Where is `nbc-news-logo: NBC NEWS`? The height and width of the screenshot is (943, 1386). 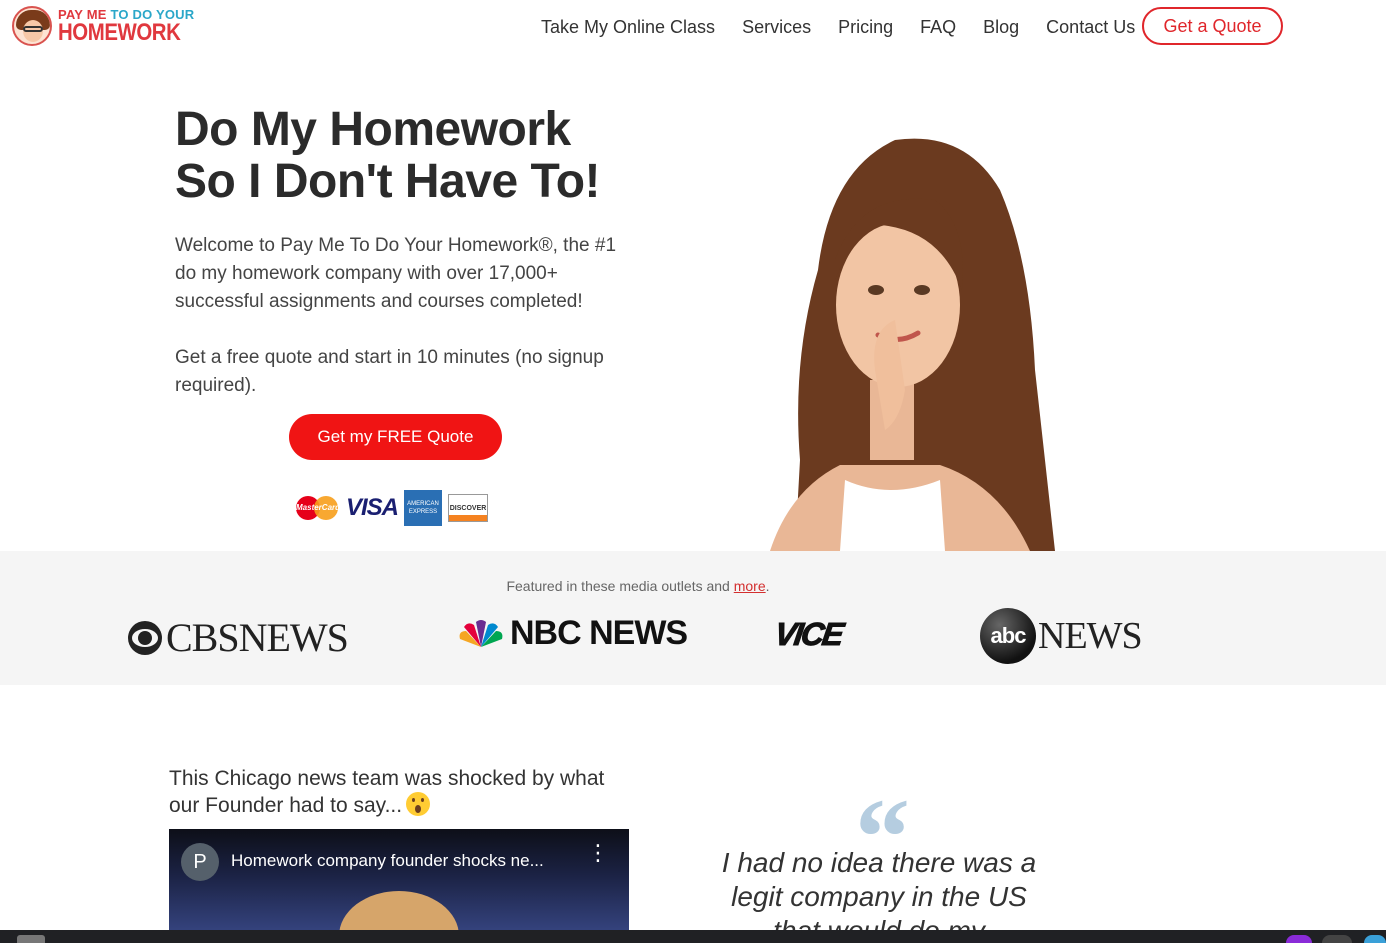 nbc-news-logo: NBC NEWS is located at coordinates (572, 633).